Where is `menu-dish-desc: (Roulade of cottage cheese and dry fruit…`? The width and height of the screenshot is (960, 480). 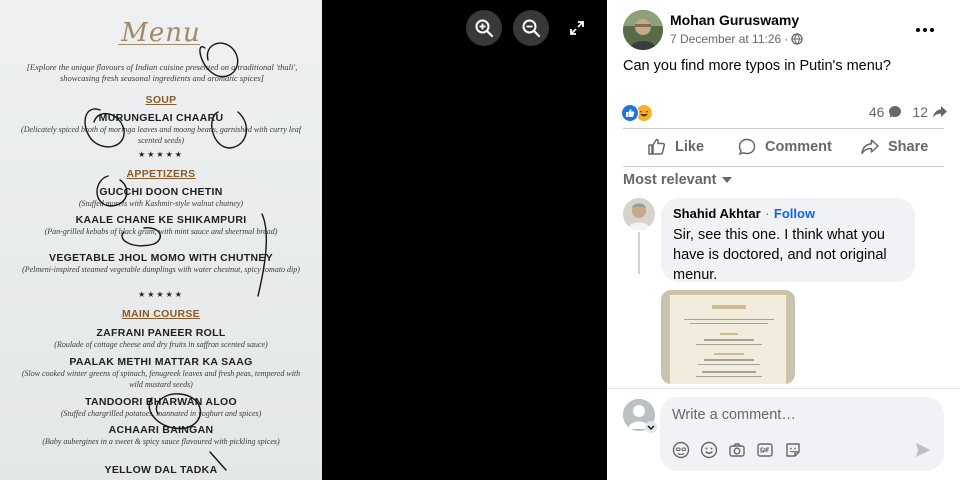
menu-dish-desc: (Roulade of cottage cheese and dry fruit… is located at coordinates (161, 344).